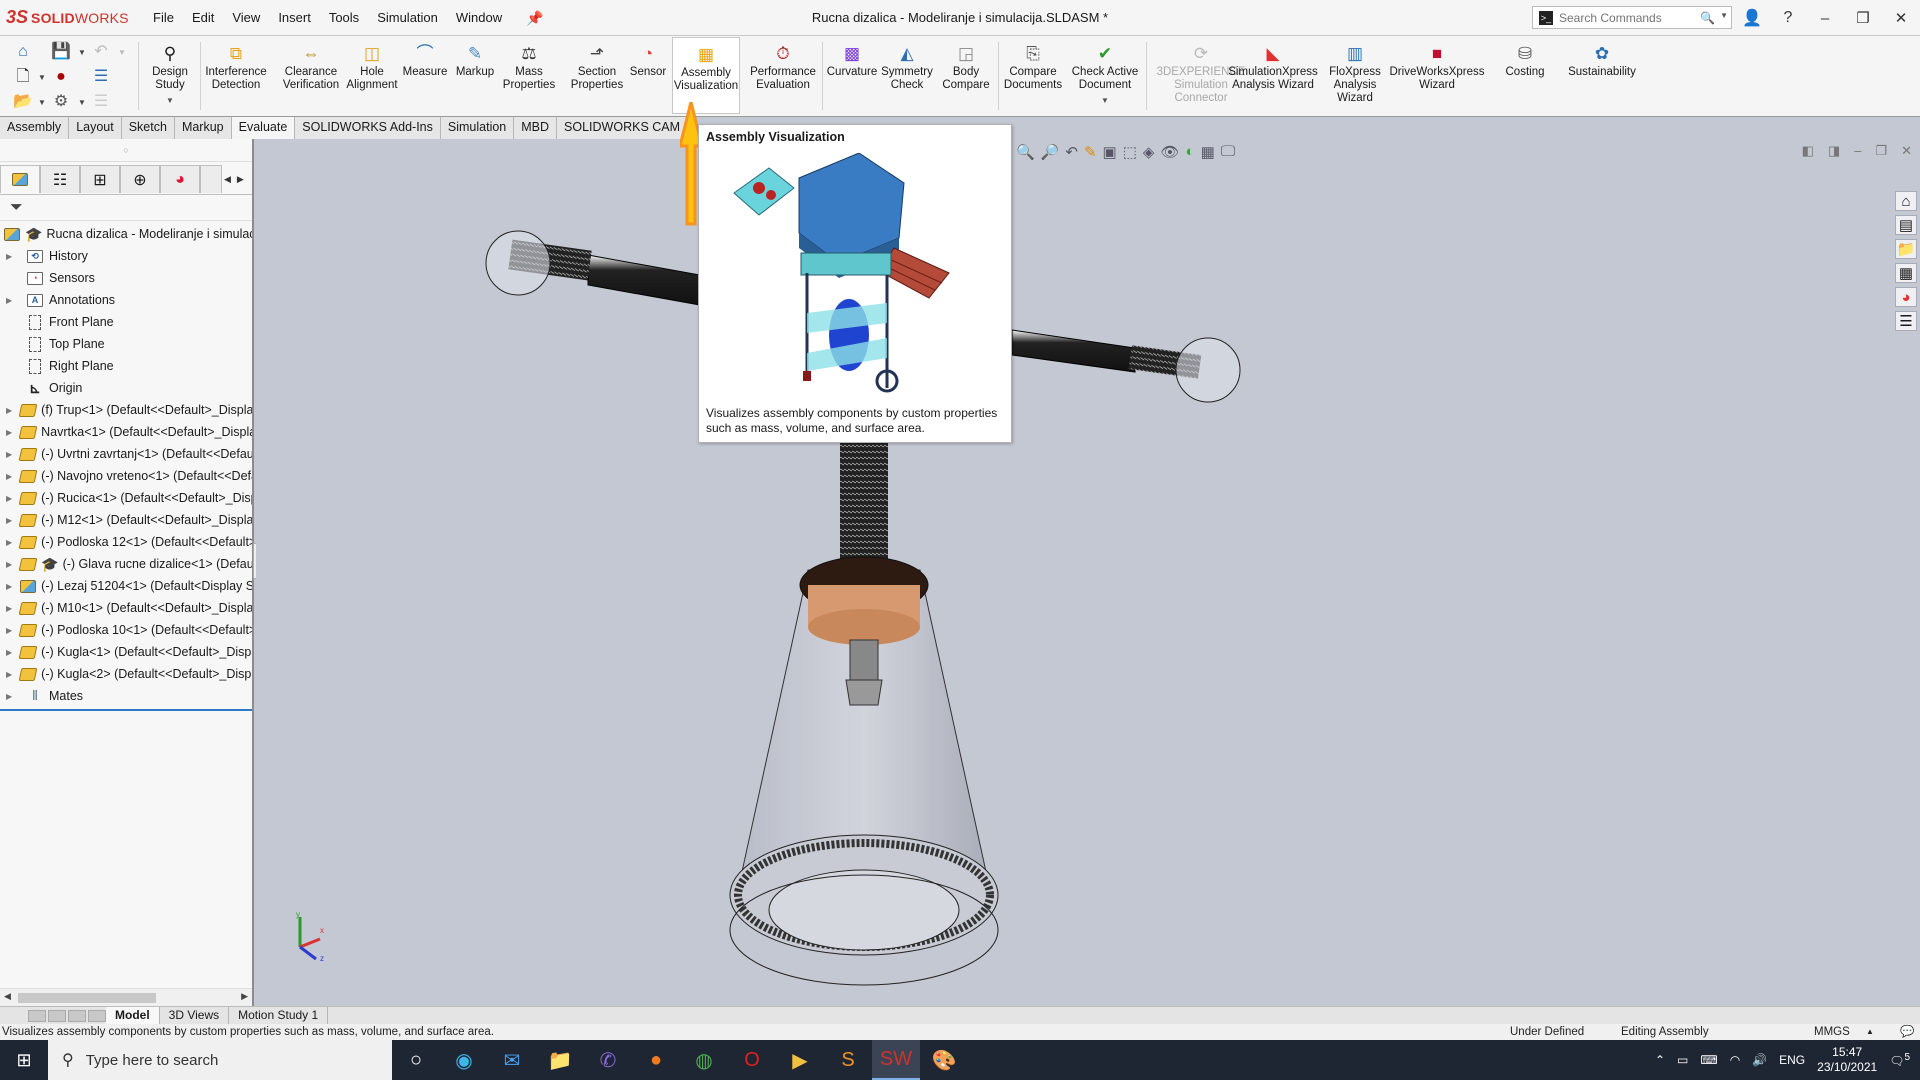 The width and height of the screenshot is (1920, 1080). What do you see at coordinates (140, 179) in the screenshot?
I see `dimxpert-tab: ⊕` at bounding box center [140, 179].